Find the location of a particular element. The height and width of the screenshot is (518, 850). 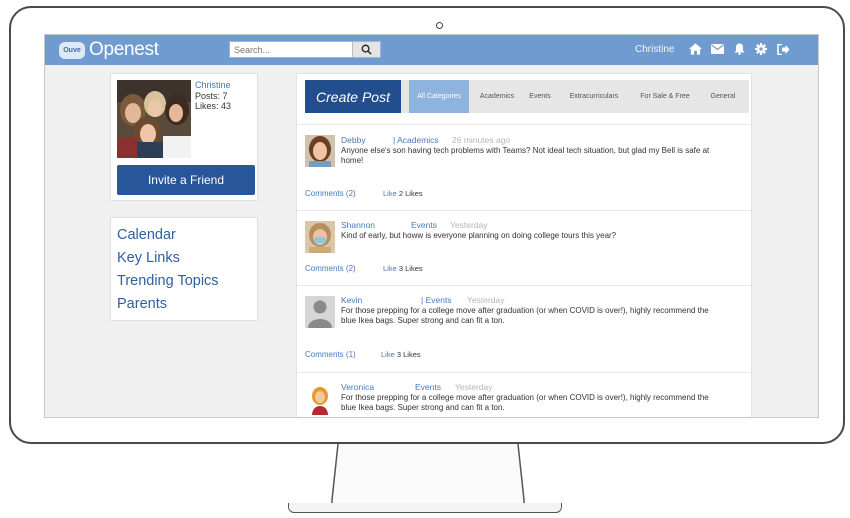

post-category: | Events is located at coordinates (436, 300).